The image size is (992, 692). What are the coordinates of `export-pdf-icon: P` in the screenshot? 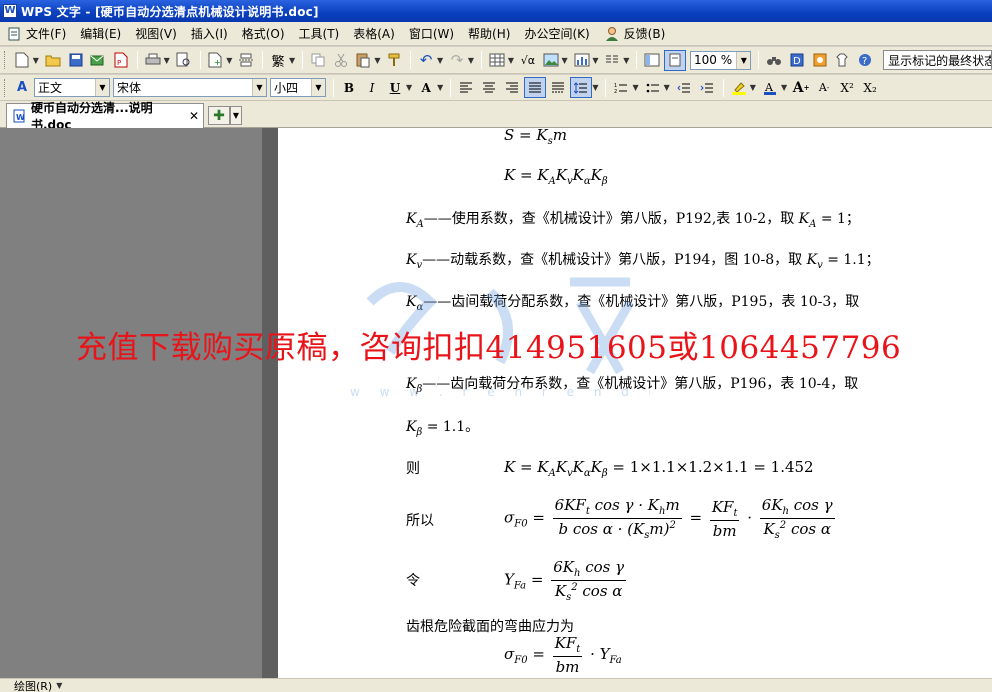 It's located at (121, 60).